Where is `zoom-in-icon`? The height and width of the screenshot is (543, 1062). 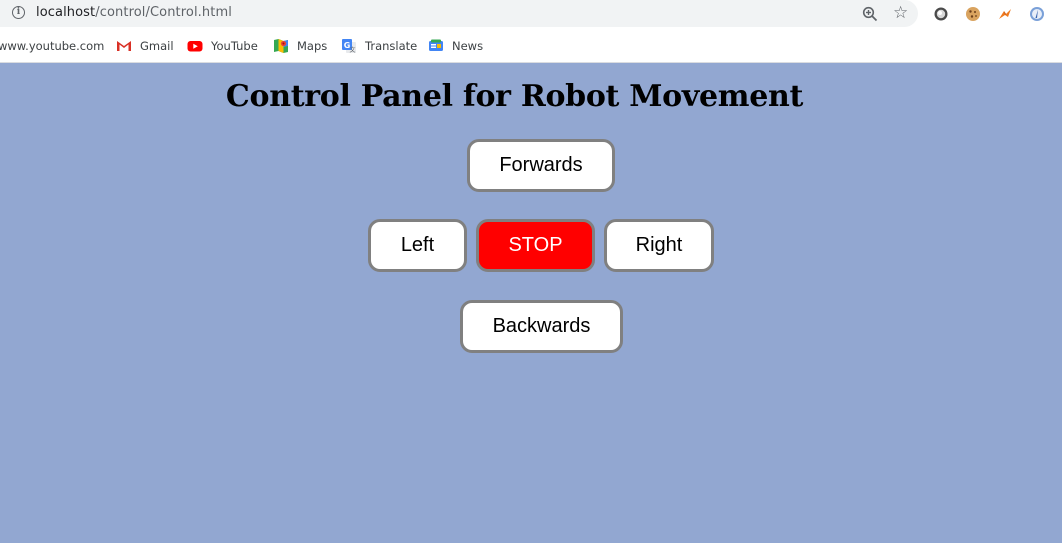
zoom-in-icon is located at coordinates (870, 14).